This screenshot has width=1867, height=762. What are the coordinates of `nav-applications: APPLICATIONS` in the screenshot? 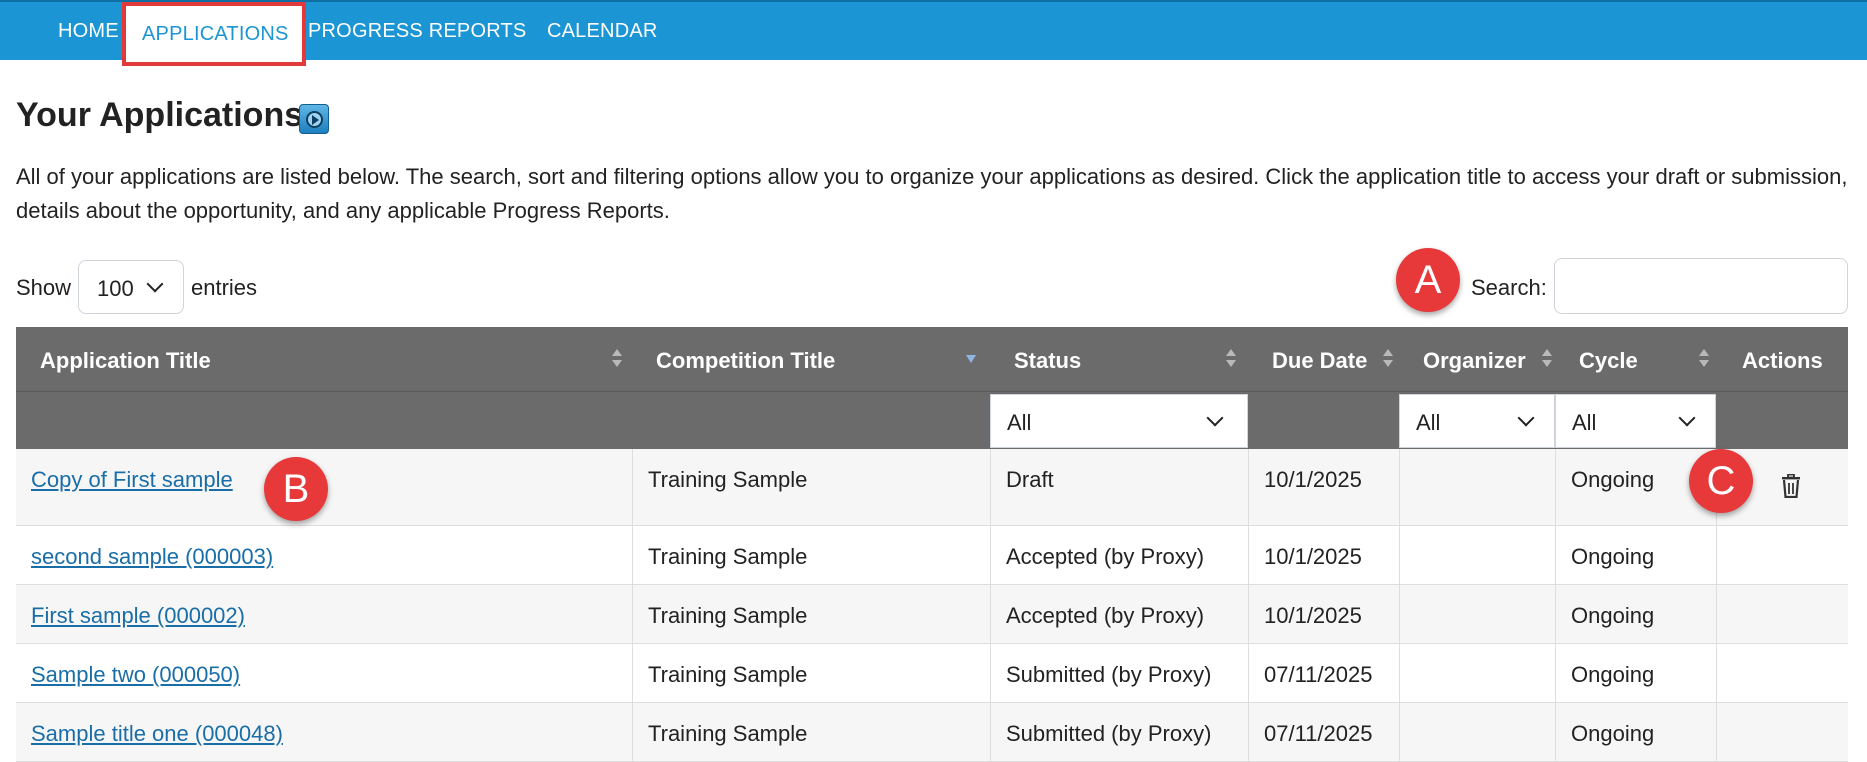 It's located at (215, 34).